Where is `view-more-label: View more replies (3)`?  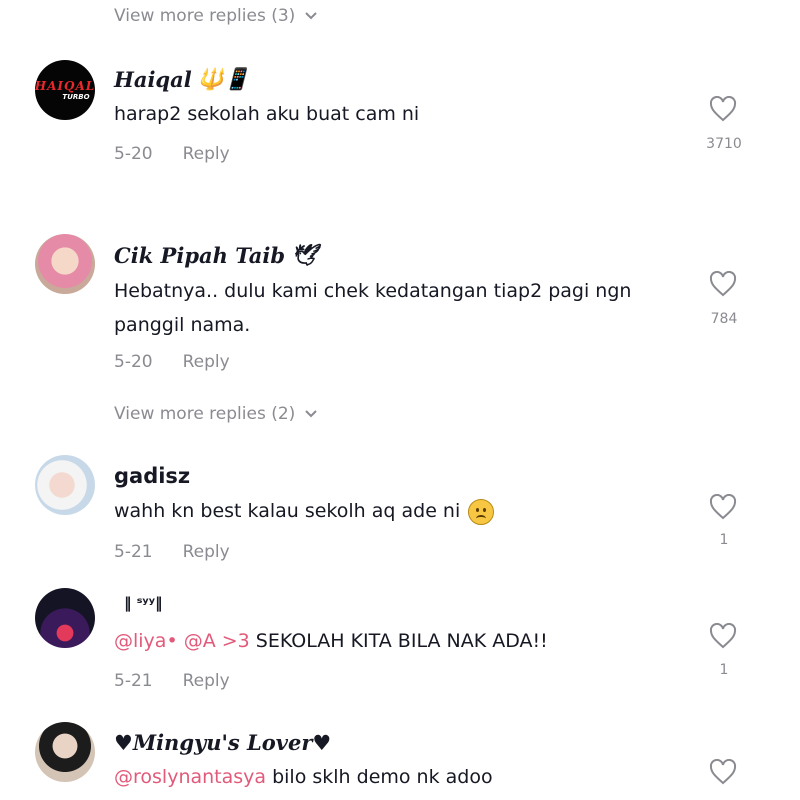 view-more-label: View more replies (3) is located at coordinates (205, 16).